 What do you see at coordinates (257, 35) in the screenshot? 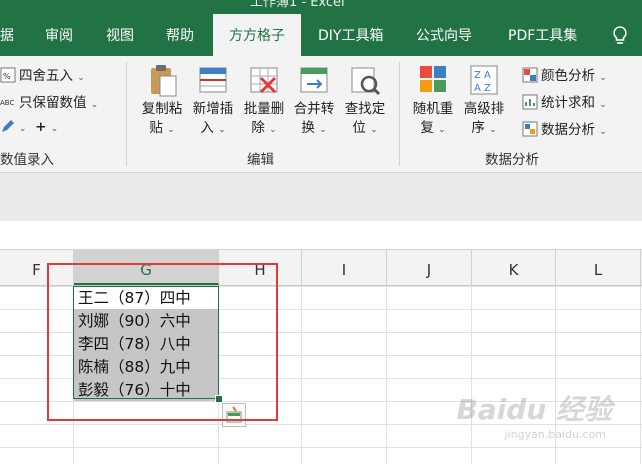
I see `tab-fangfangegezi: 方方格子` at bounding box center [257, 35].